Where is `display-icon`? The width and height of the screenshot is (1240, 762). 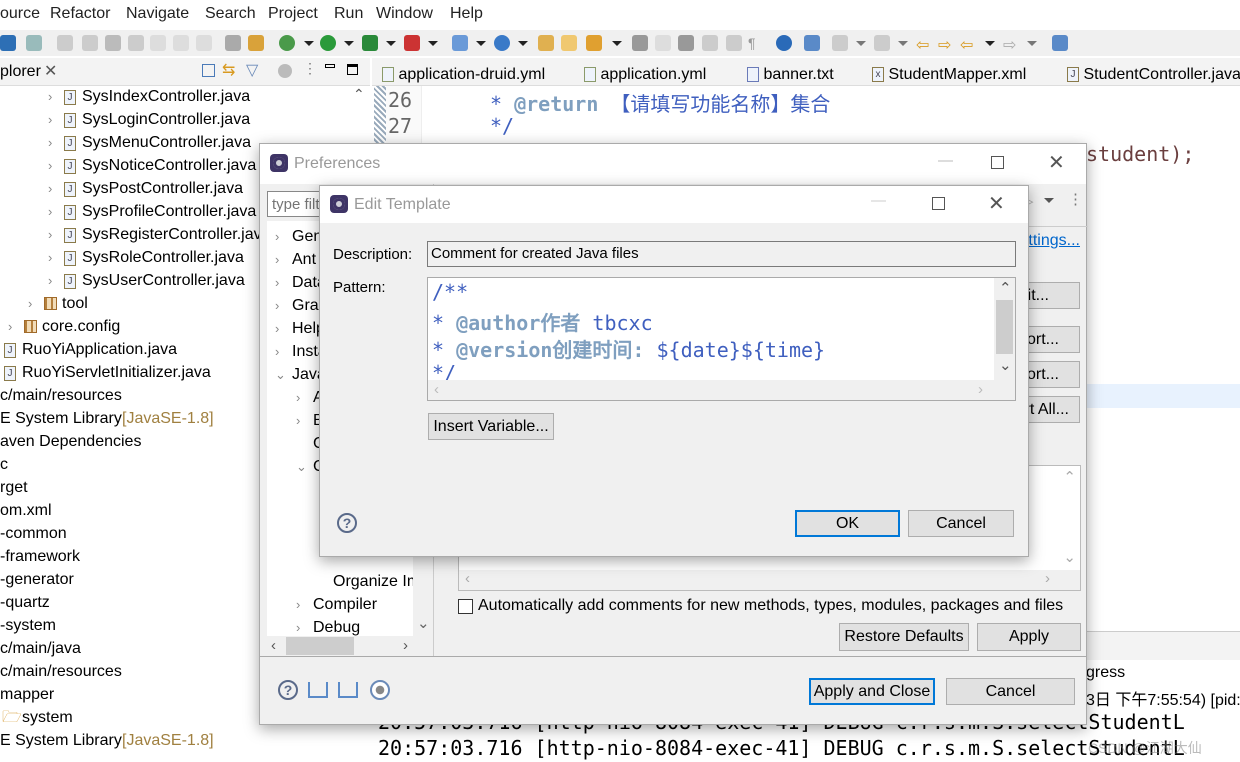
display-icon is located at coordinates (8, 43).